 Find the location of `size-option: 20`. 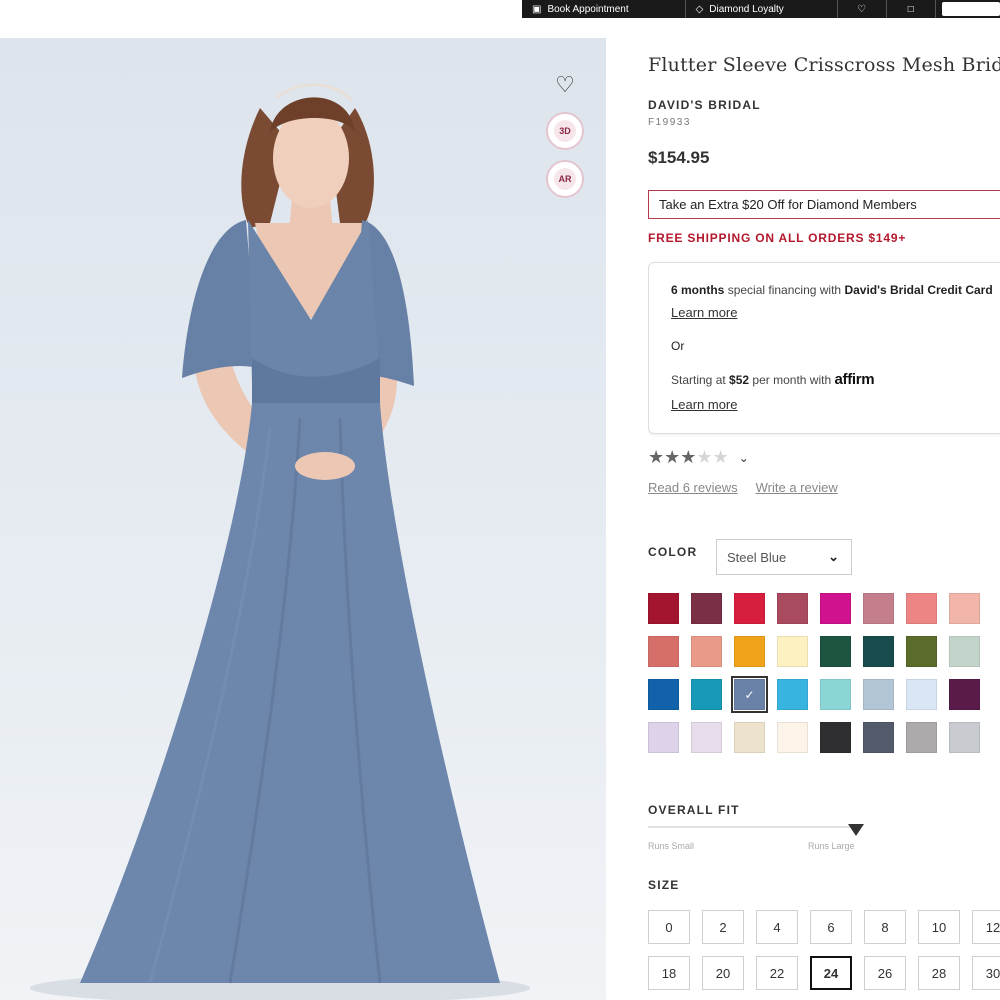

size-option: 20 is located at coordinates (723, 973).